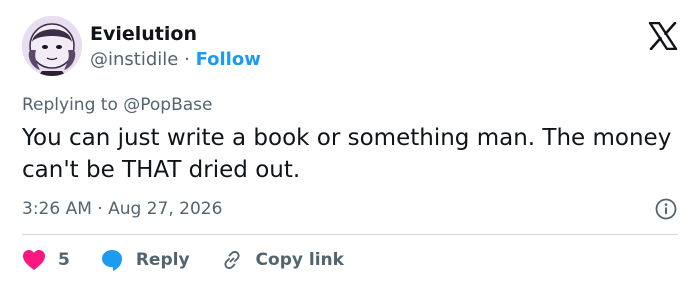 This screenshot has width=700, height=287. What do you see at coordinates (162, 260) in the screenshot?
I see `reply-label: Reply` at bounding box center [162, 260].